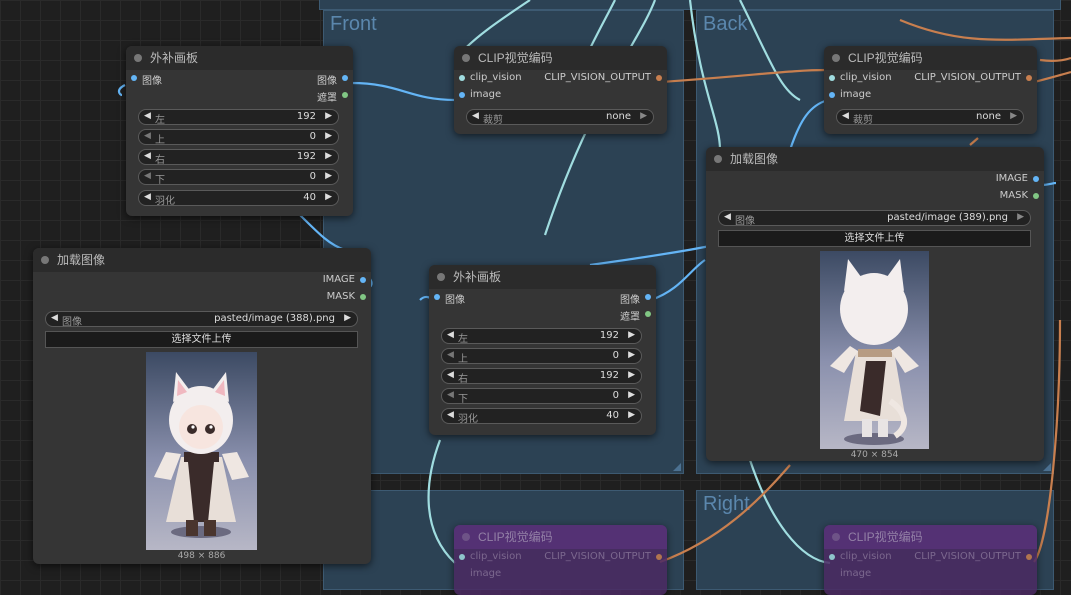 Image resolution: width=1071 pixels, height=595 pixels. Describe the element at coordinates (745, 221) in the screenshot. I see `image-select-label: 图像` at that location.